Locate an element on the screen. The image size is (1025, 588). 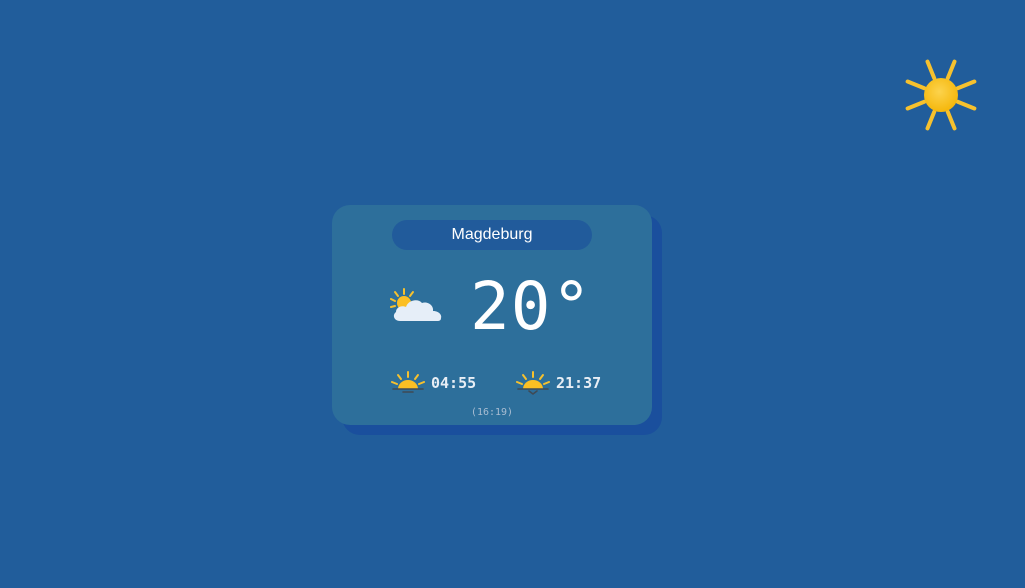
partly-cloudy-icon is located at coordinates (416, 304).